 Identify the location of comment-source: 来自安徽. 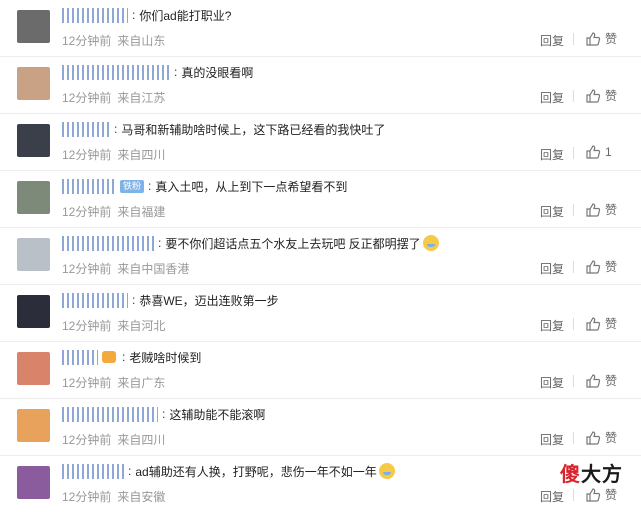
(141, 497).